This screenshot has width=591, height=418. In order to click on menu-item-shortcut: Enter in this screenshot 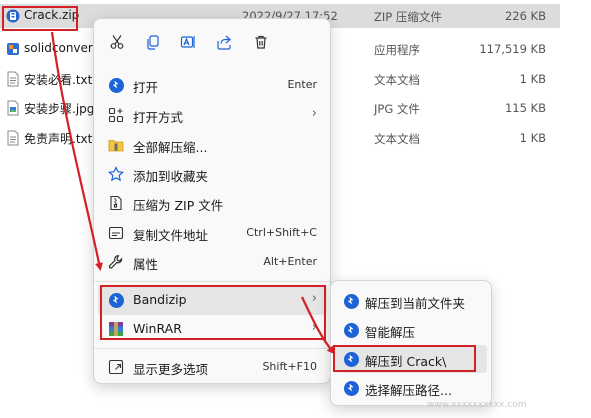, I will do `click(302, 84)`.